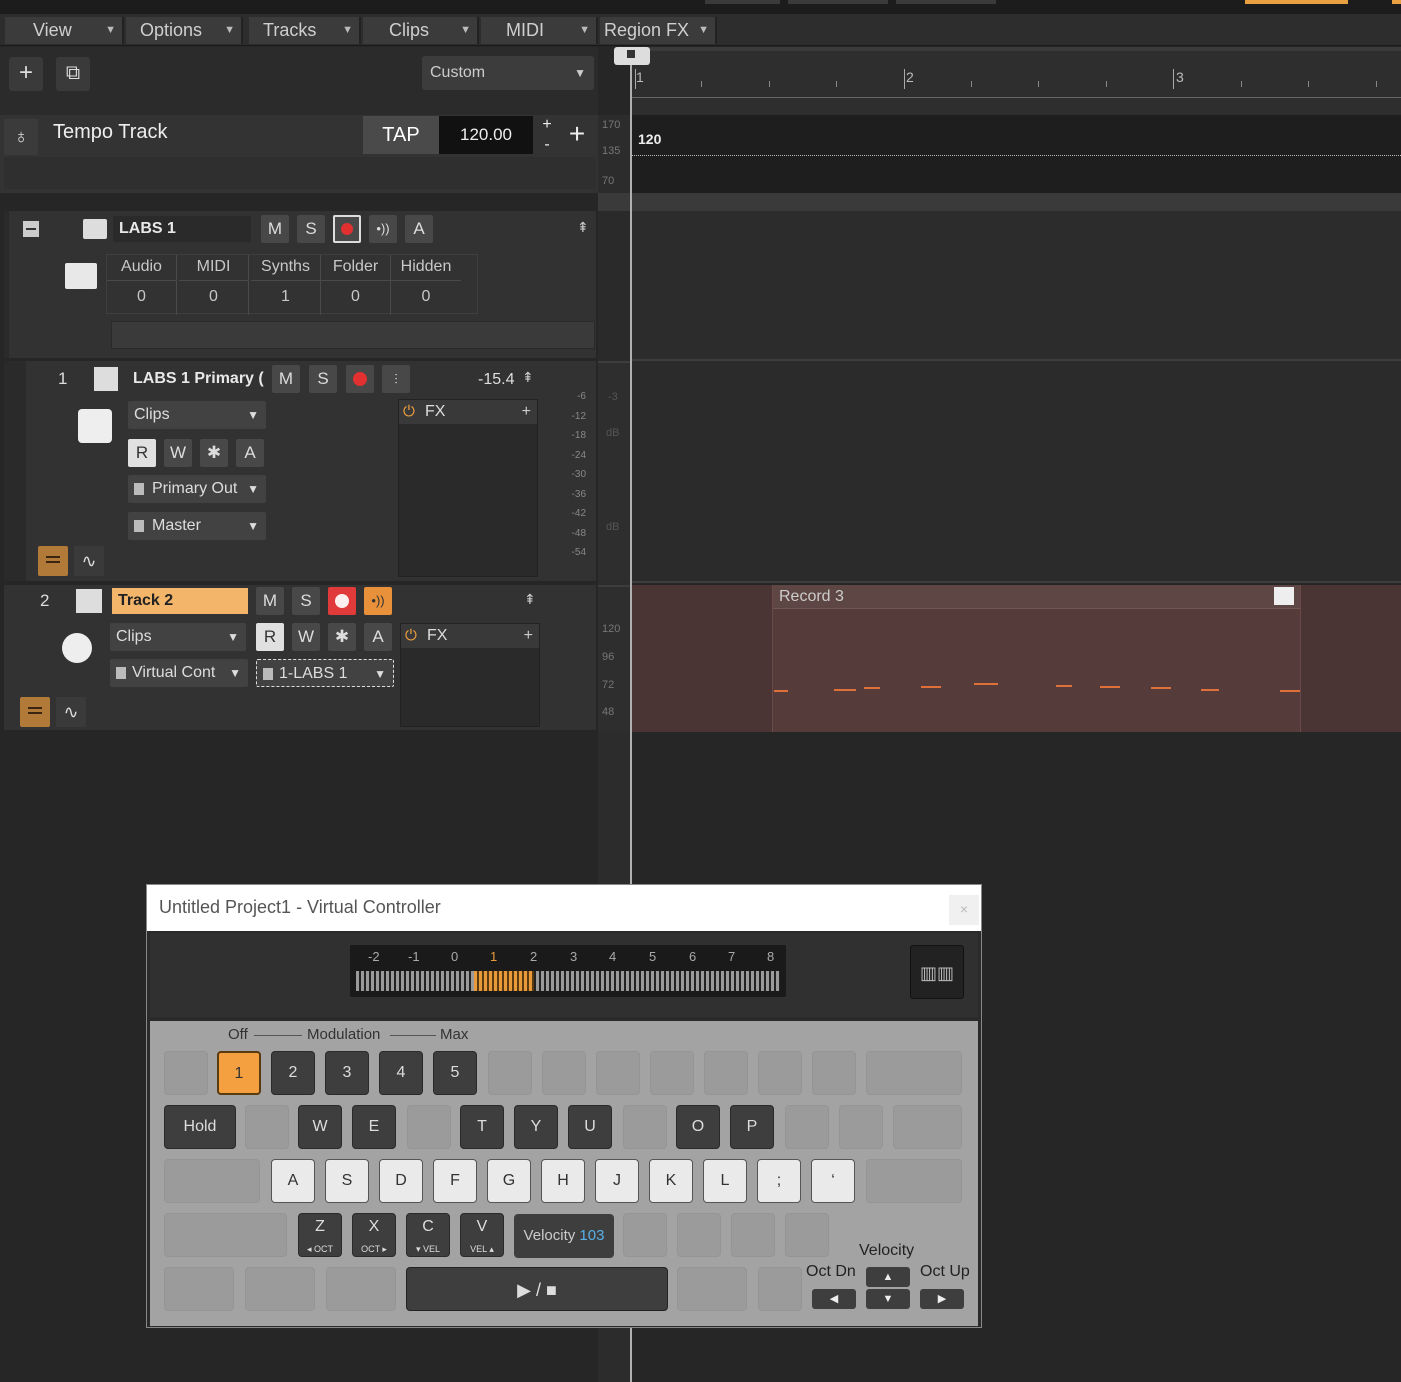 The height and width of the screenshot is (1382, 1401). I want to click on piano-keyboard-icon: ▥▥, so click(937, 972).